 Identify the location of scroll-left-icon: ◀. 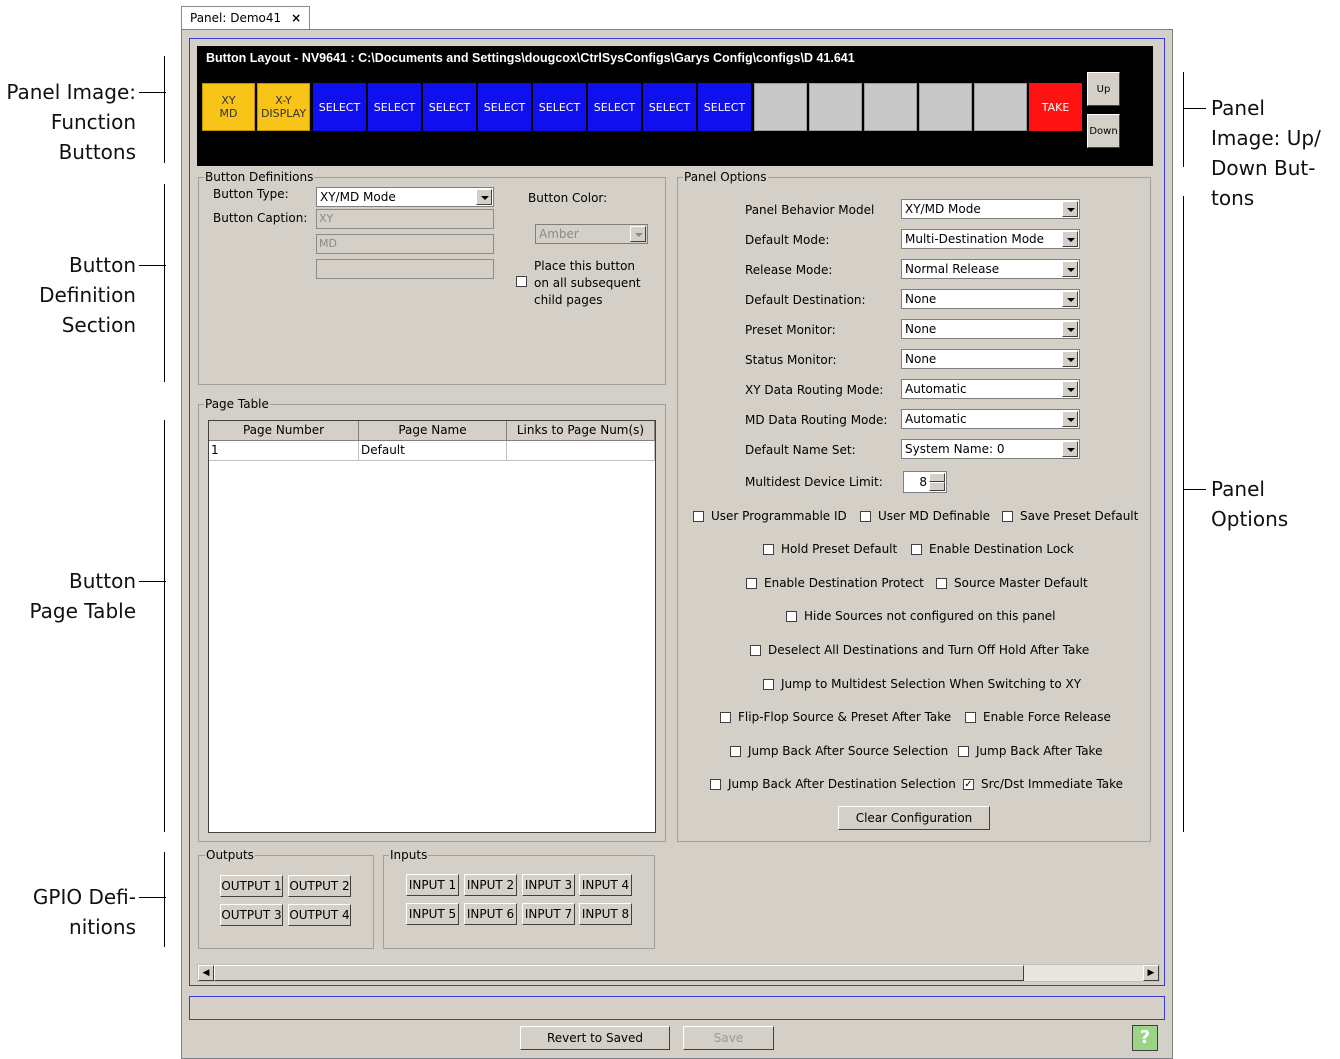
(206, 973).